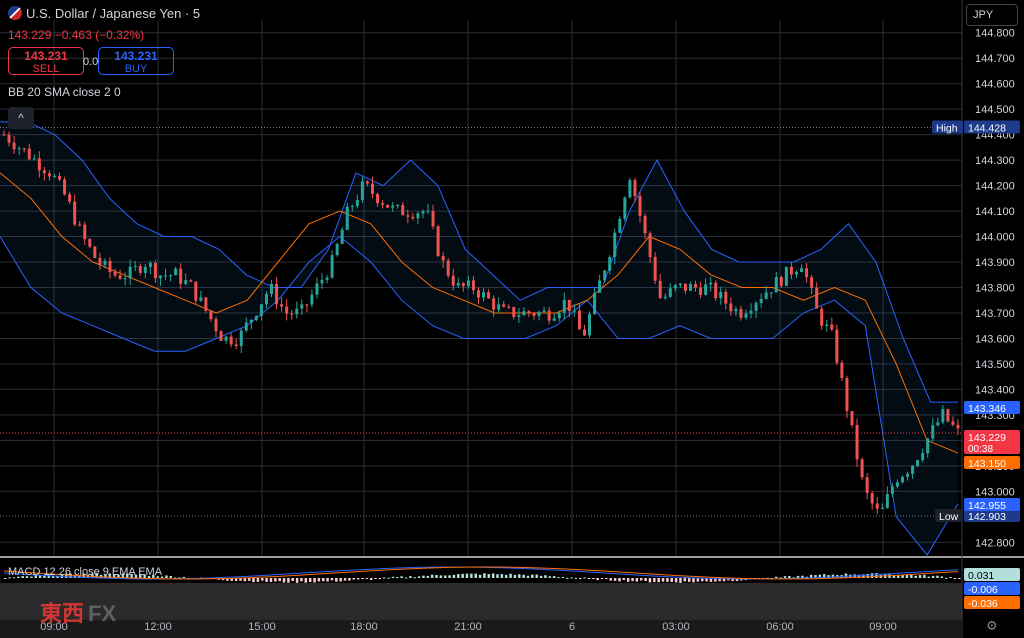 Image resolution: width=1024 pixels, height=638 pixels. Describe the element at coordinates (995, 161) in the screenshot. I see `y-tick-label: 144.300` at that location.